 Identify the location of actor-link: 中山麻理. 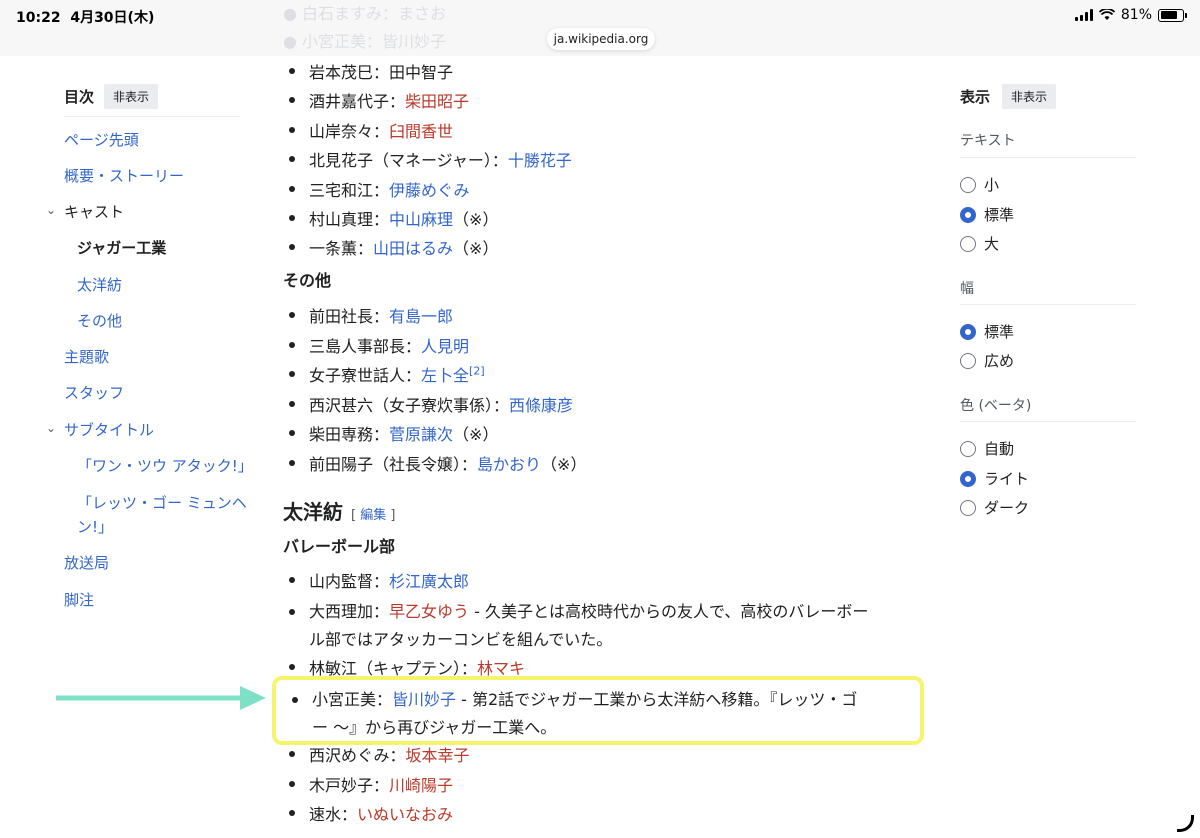
(421, 219).